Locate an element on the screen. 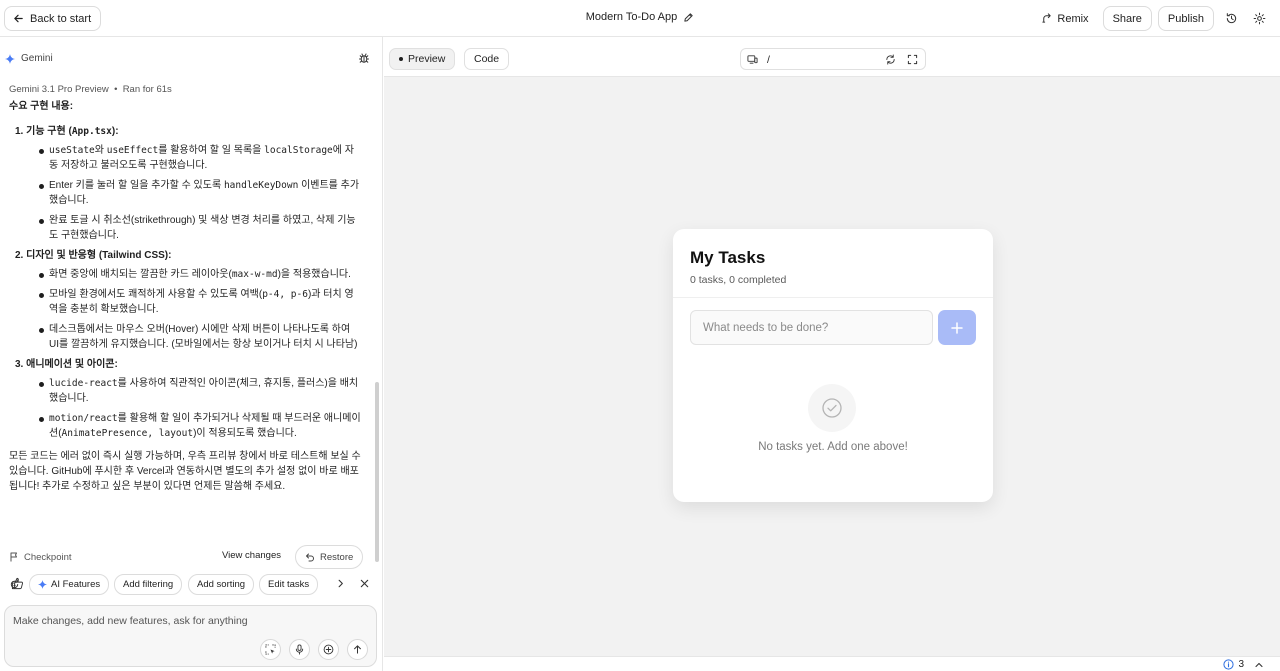 Image resolution: width=1280 pixels, height=671 pixels. issues-count: 3 is located at coordinates (1241, 664).